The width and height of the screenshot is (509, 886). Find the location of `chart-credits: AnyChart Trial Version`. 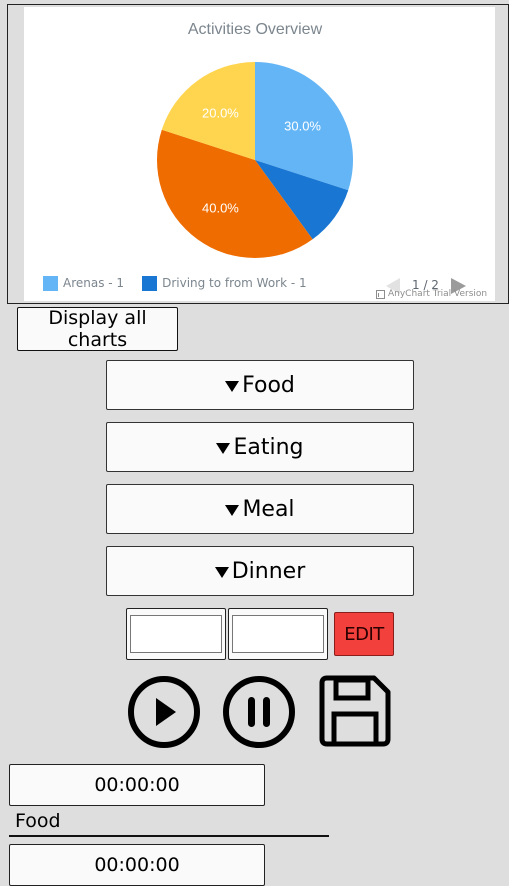

chart-credits: AnyChart Trial Version is located at coordinates (431, 294).